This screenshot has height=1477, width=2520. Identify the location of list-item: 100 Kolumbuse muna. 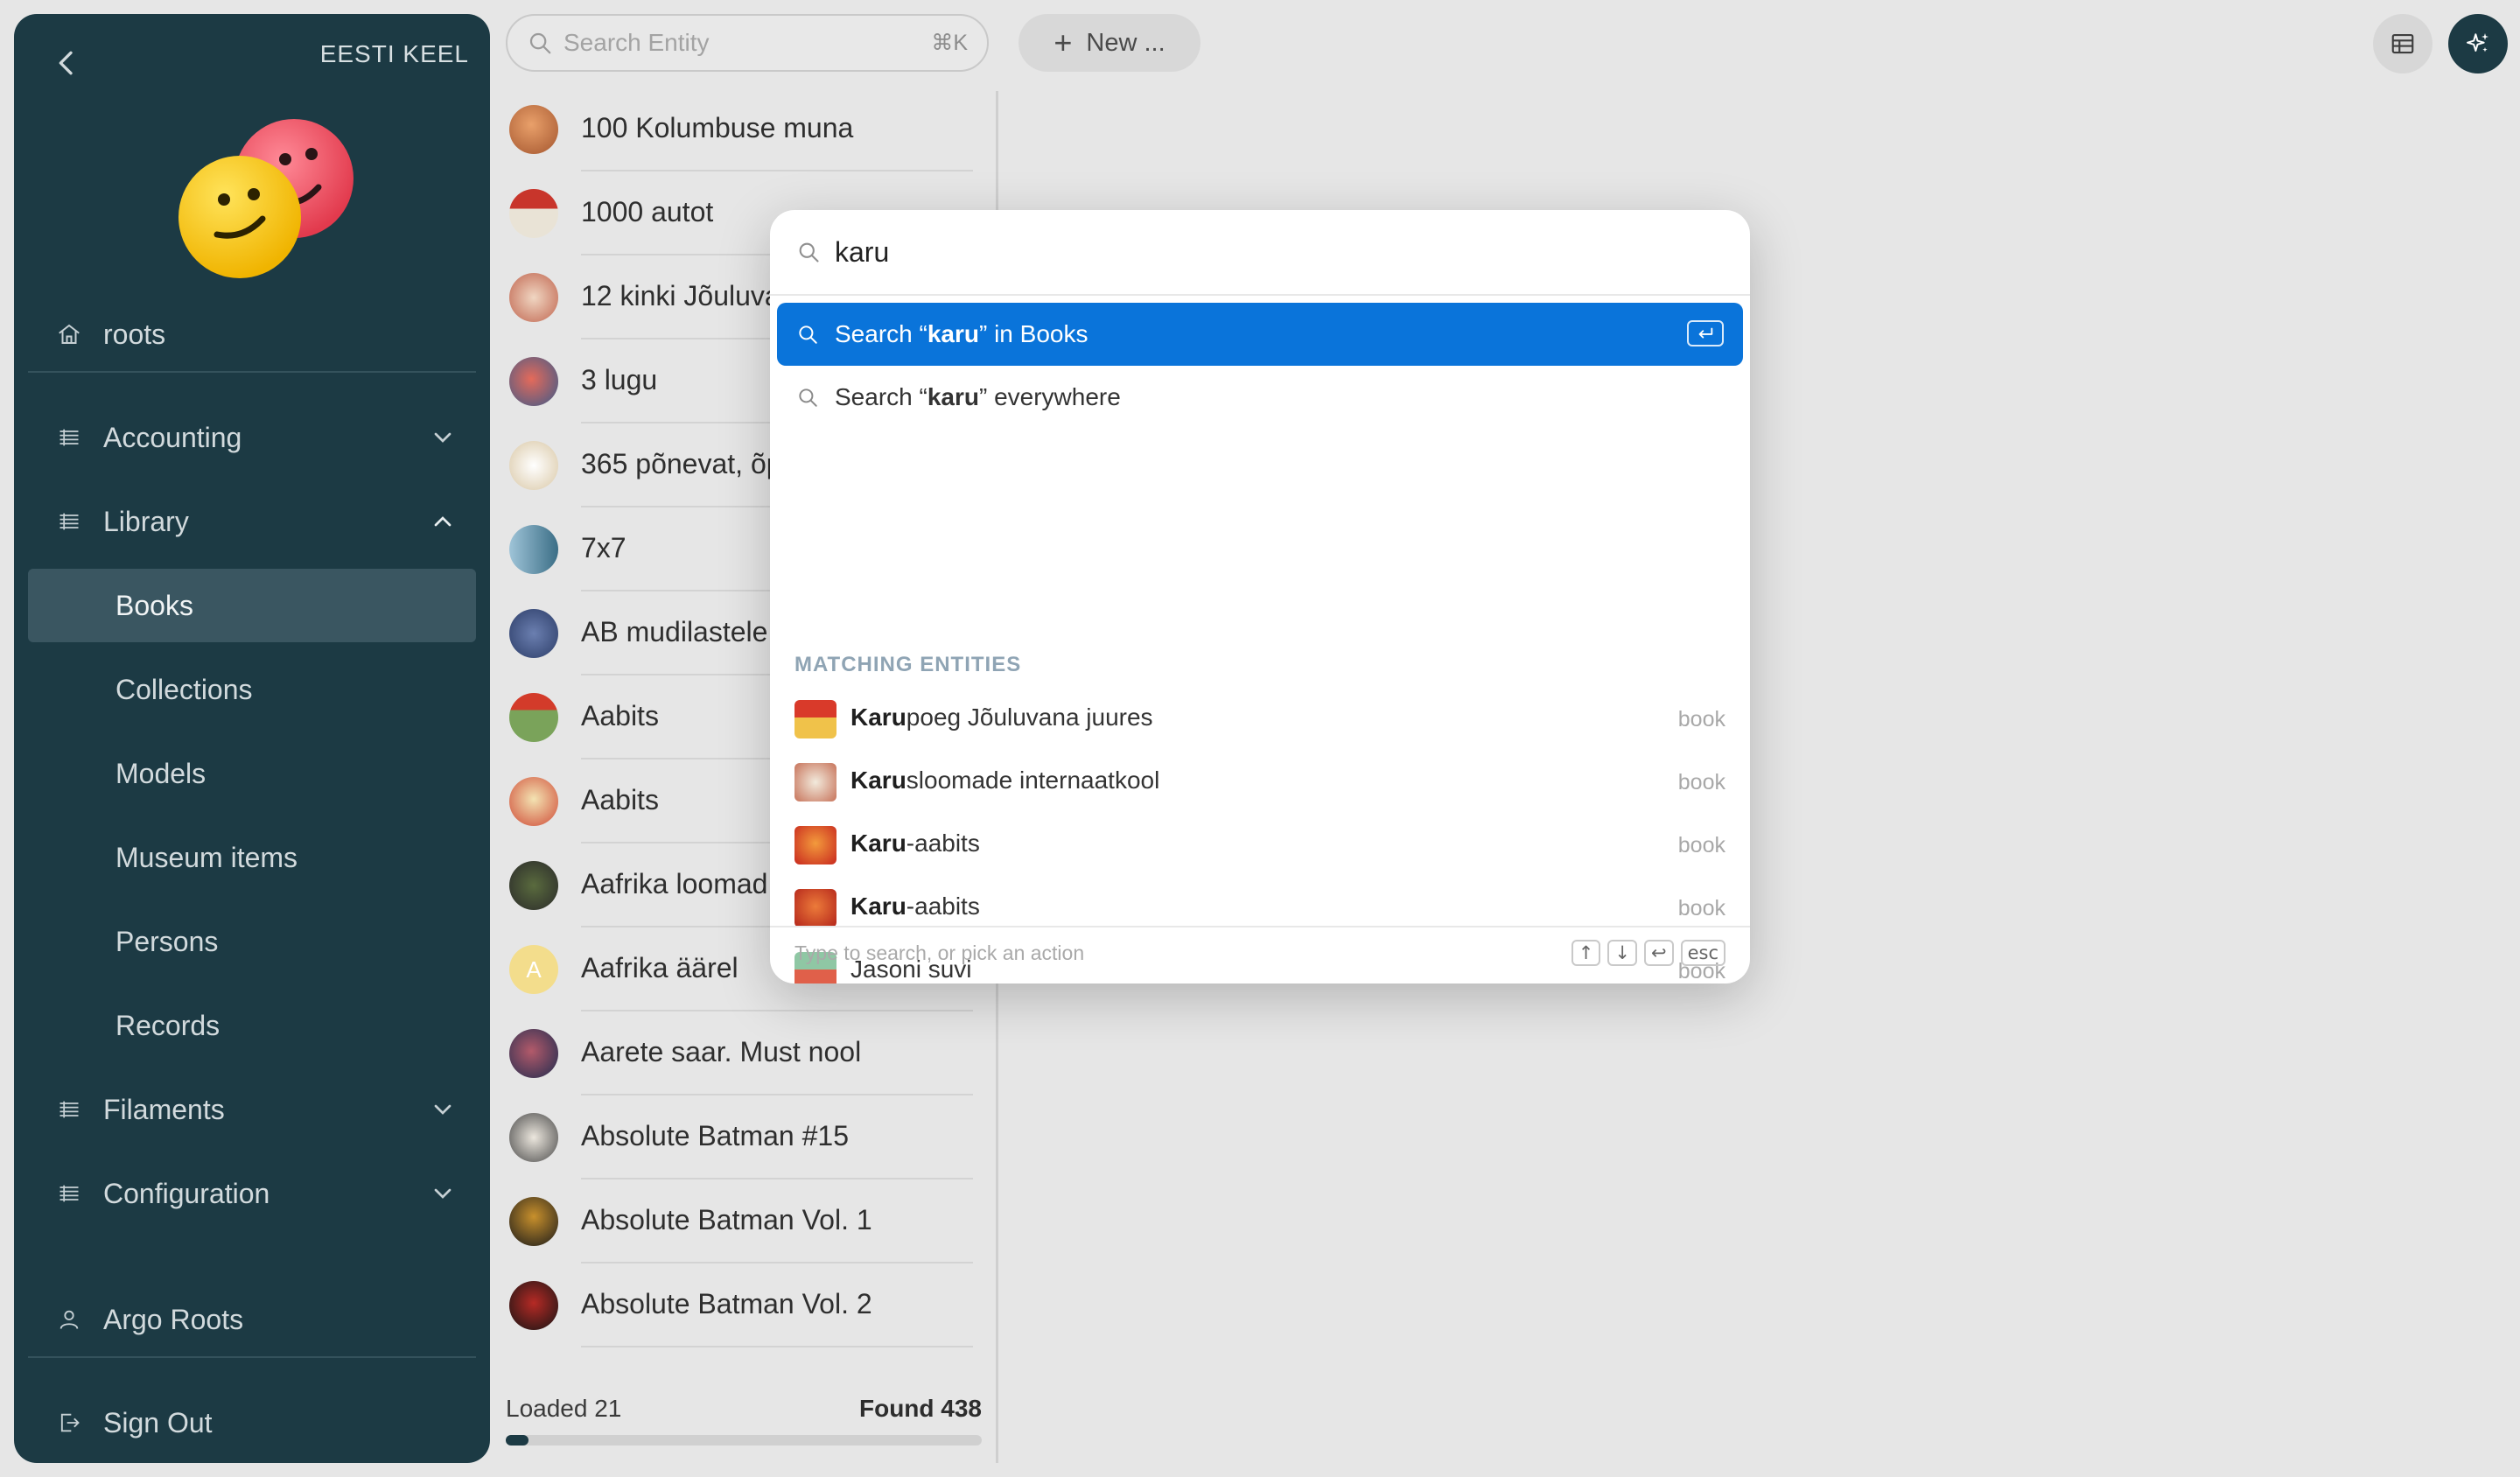
(739, 136).